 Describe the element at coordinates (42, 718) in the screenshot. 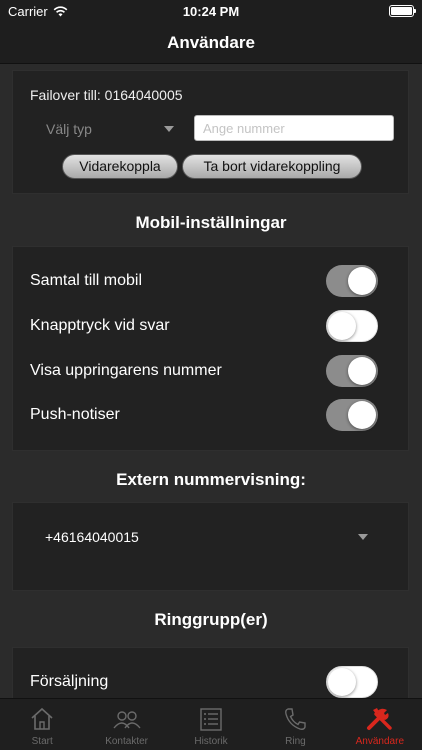

I see `home-icon` at that location.